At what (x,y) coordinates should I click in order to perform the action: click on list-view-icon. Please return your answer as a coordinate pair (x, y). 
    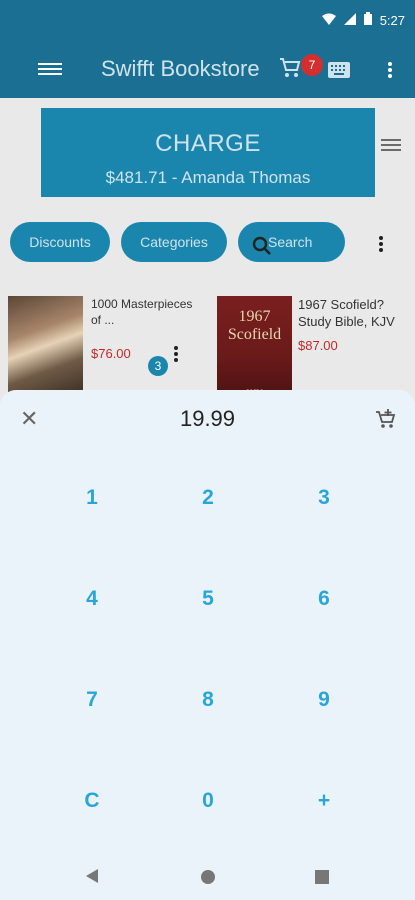
    Looking at the image, I should click on (391, 145).